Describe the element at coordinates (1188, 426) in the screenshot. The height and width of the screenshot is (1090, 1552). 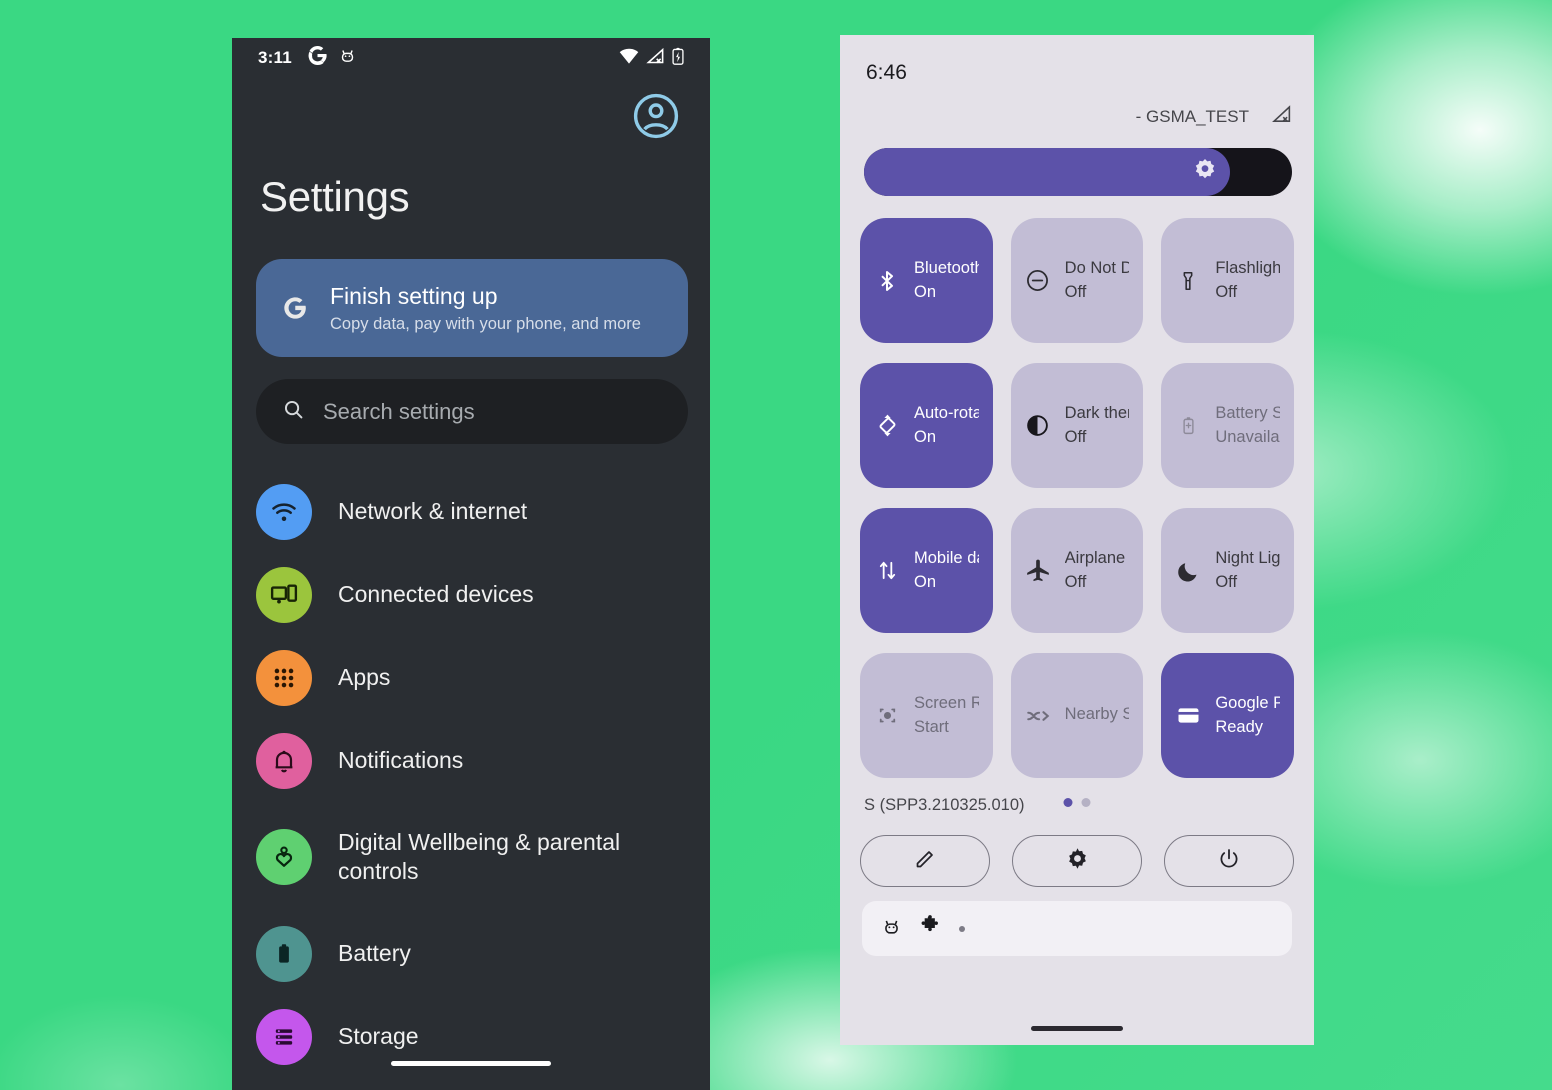
I see `battery-saver-icon` at that location.